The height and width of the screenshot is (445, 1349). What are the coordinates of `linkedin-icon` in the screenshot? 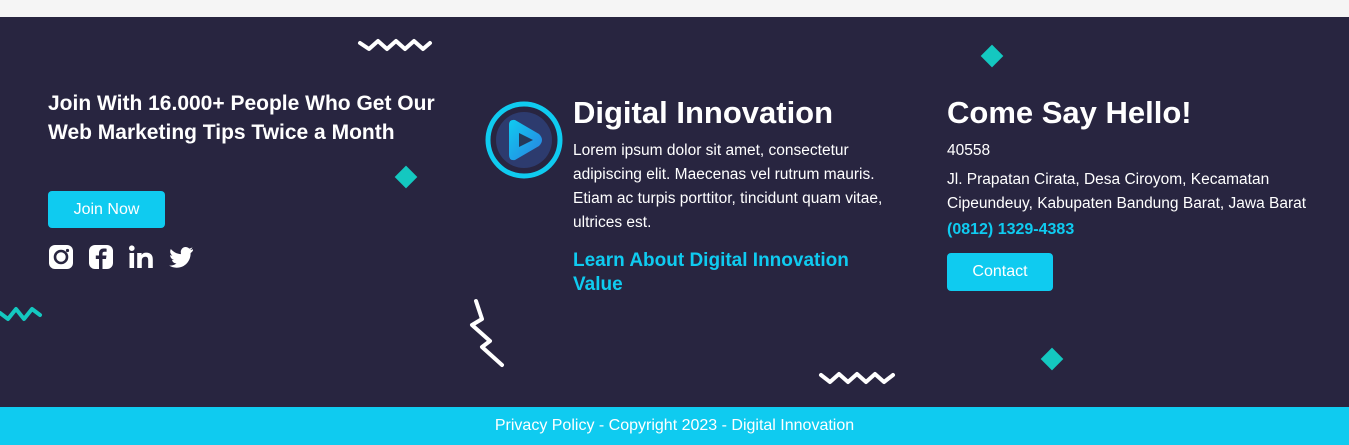 It's located at (141, 257).